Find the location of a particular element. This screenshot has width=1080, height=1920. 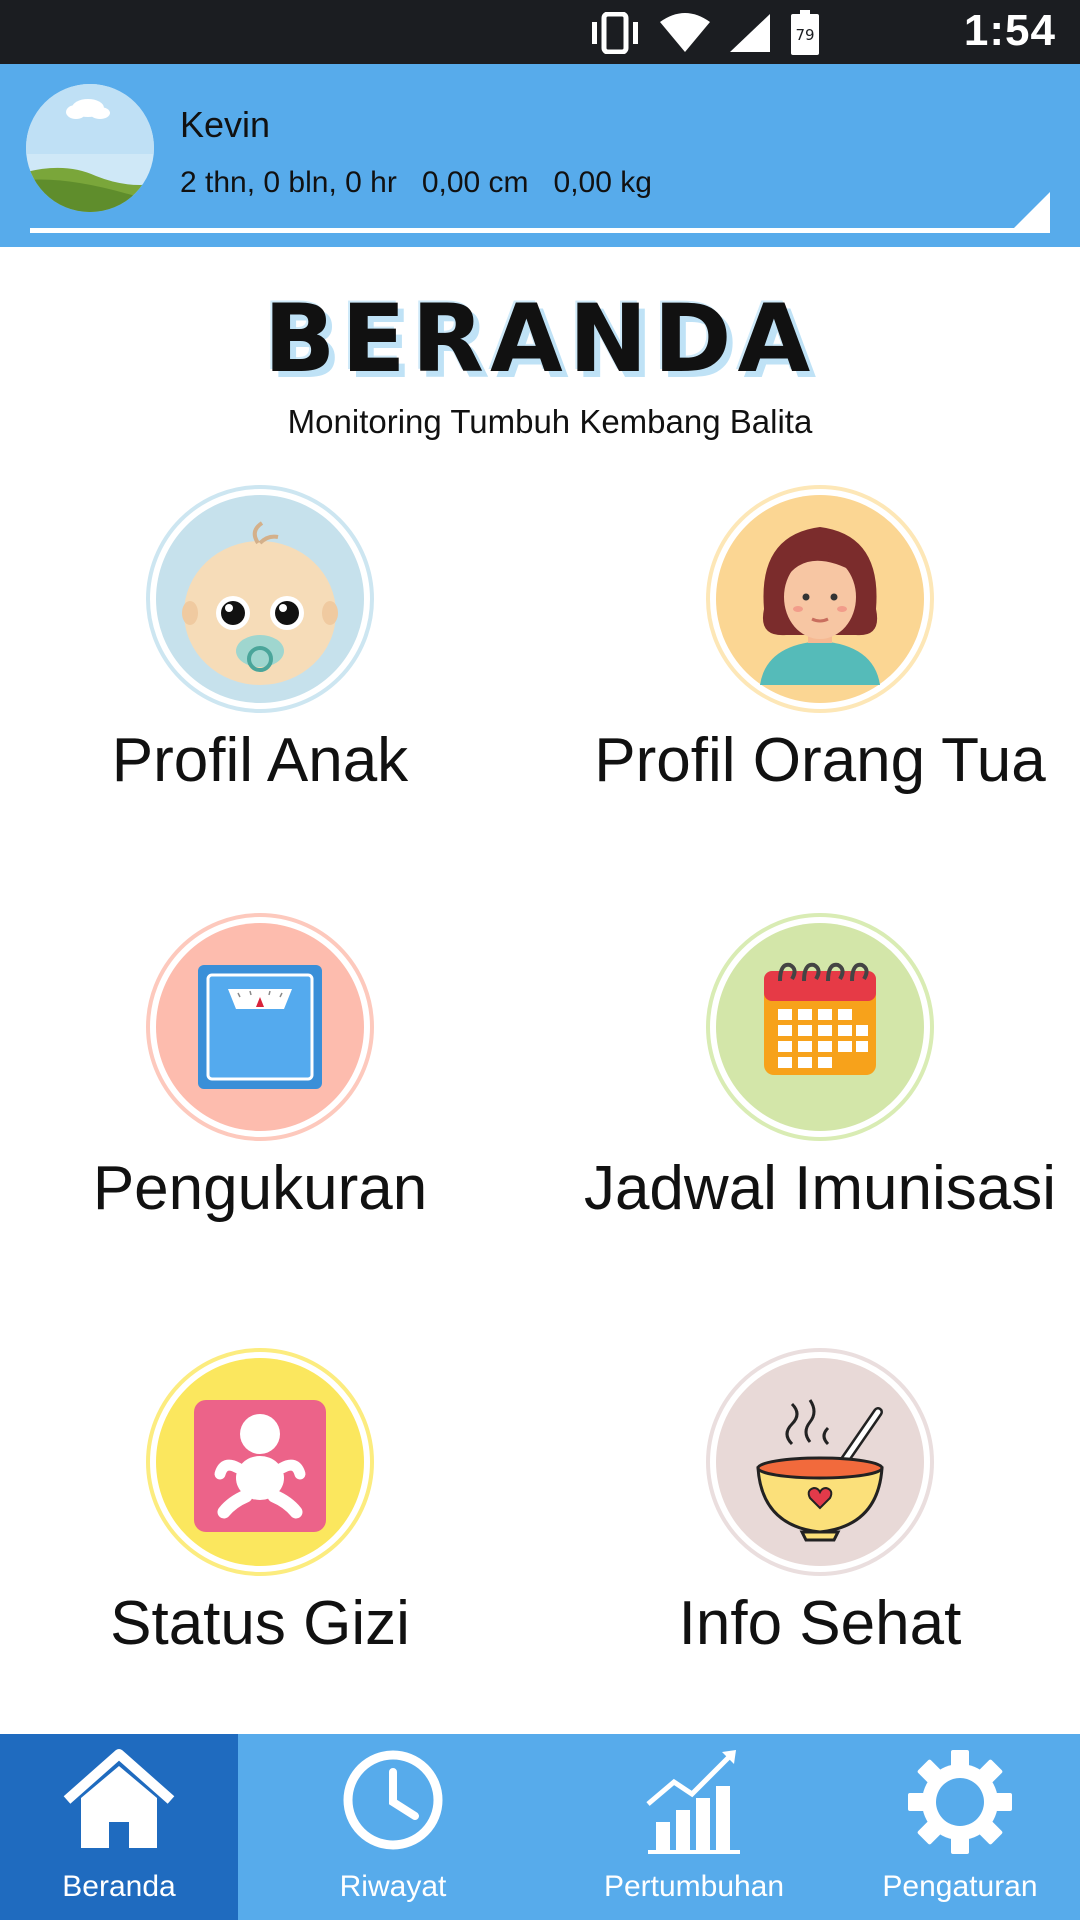

gear-icon is located at coordinates (960, 1802).